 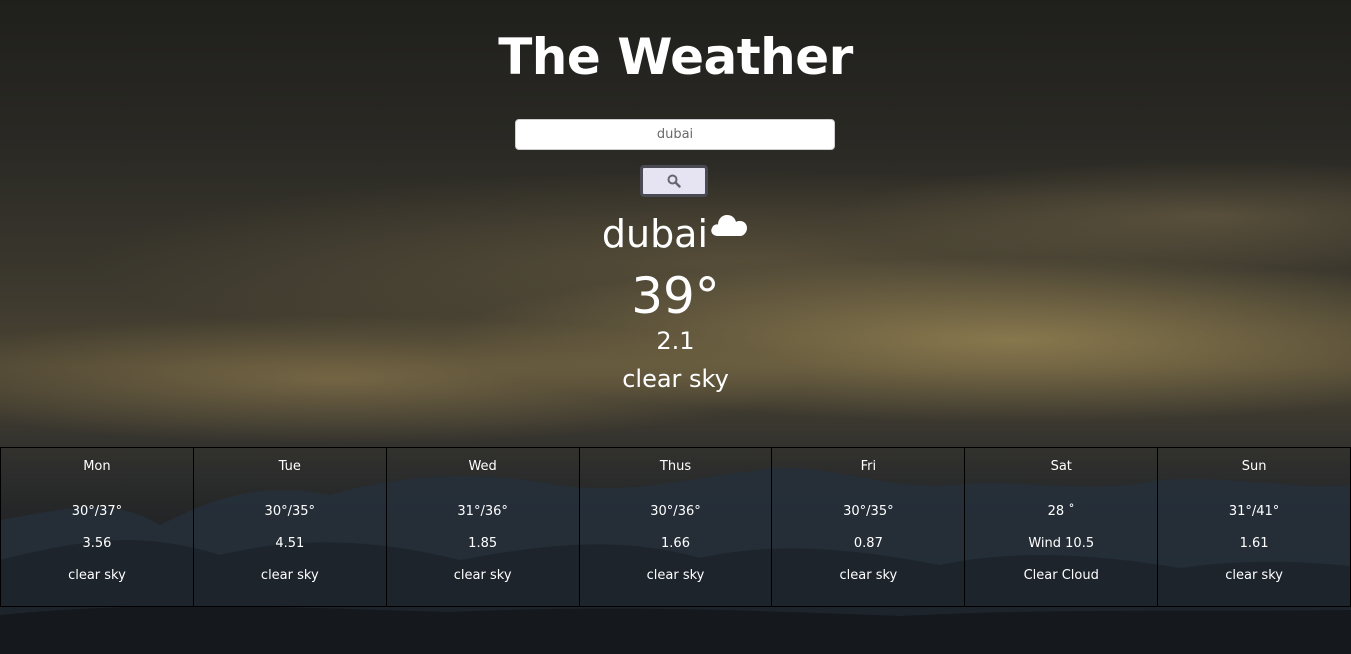 I want to click on forecast-temp: 28 ˚, so click(x=1061, y=511).